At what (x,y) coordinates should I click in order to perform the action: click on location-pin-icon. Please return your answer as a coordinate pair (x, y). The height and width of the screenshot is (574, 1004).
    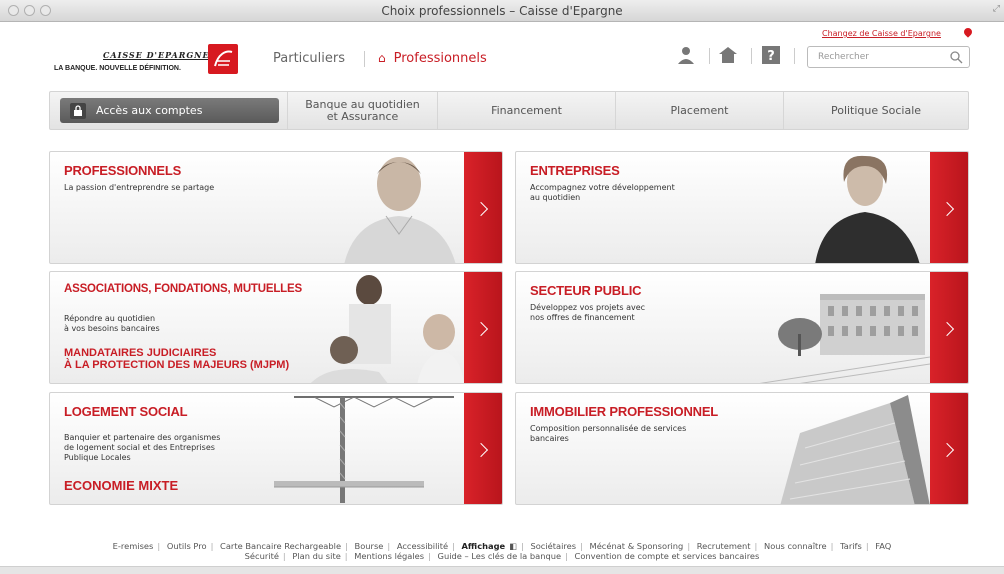
    Looking at the image, I should click on (968, 32).